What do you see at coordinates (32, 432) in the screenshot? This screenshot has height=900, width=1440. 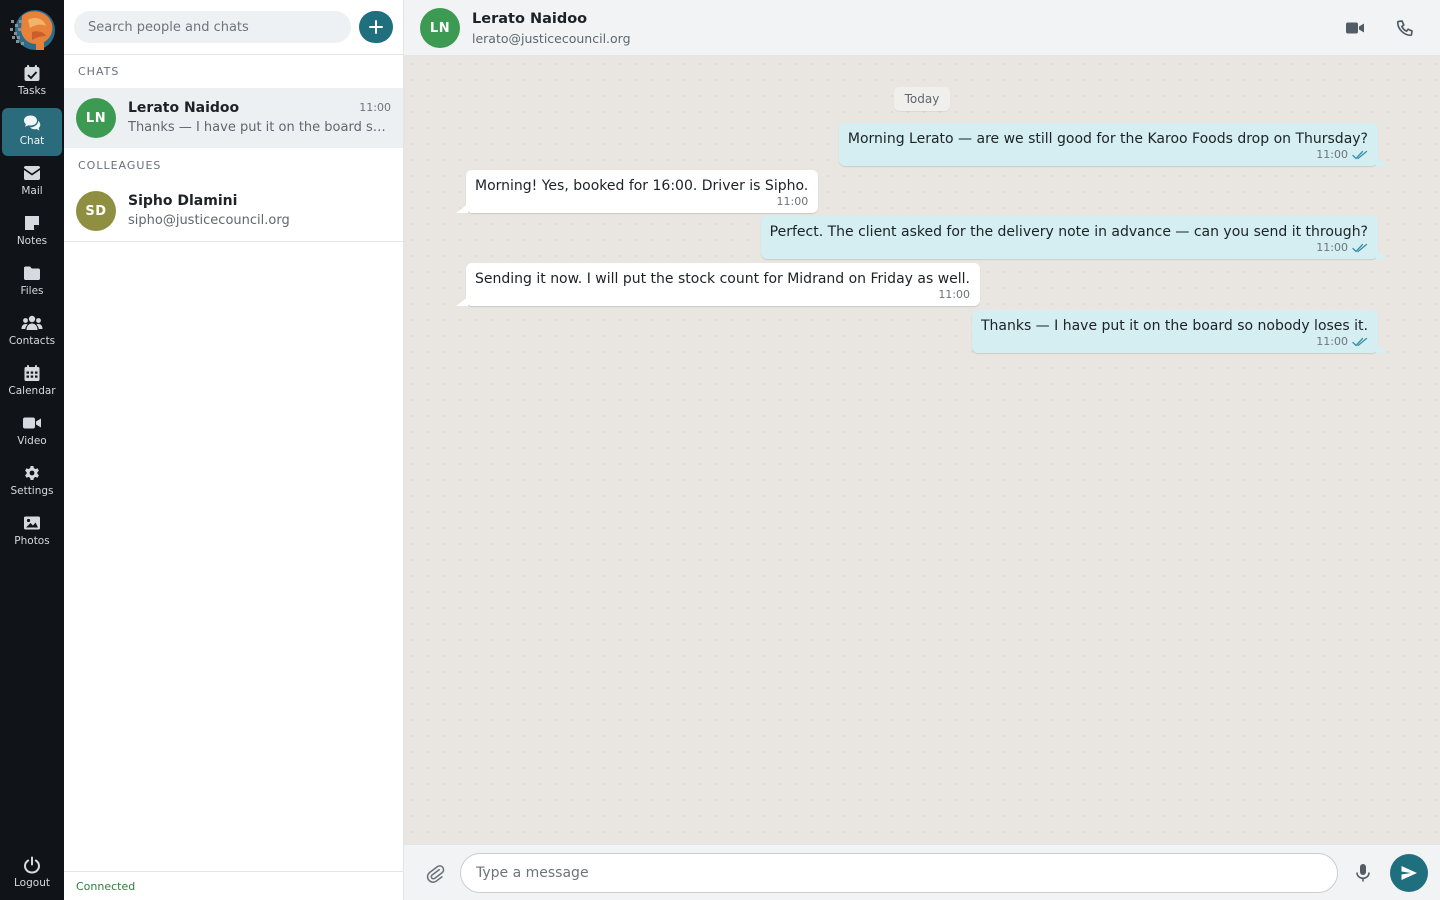 I see `nav-video: Video` at bounding box center [32, 432].